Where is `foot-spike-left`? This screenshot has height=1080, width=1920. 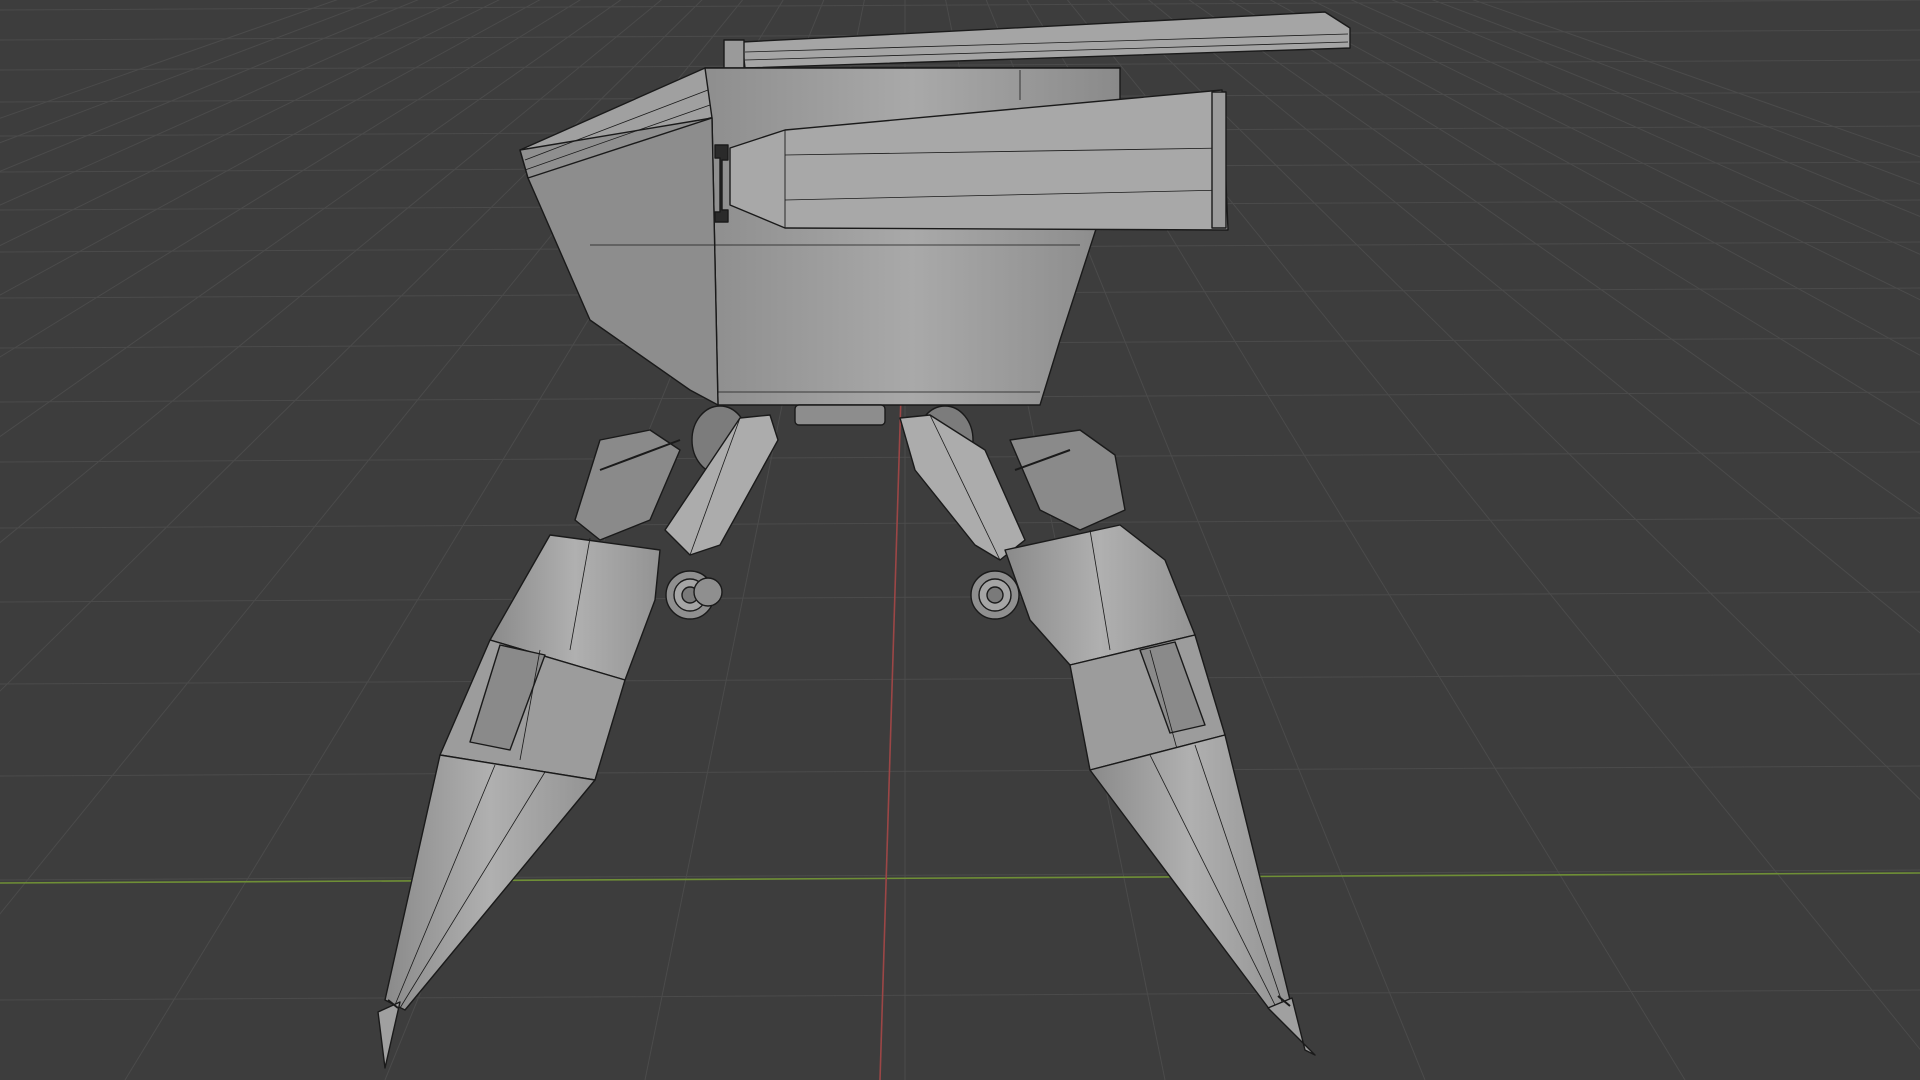 foot-spike-left is located at coordinates (389, 1034).